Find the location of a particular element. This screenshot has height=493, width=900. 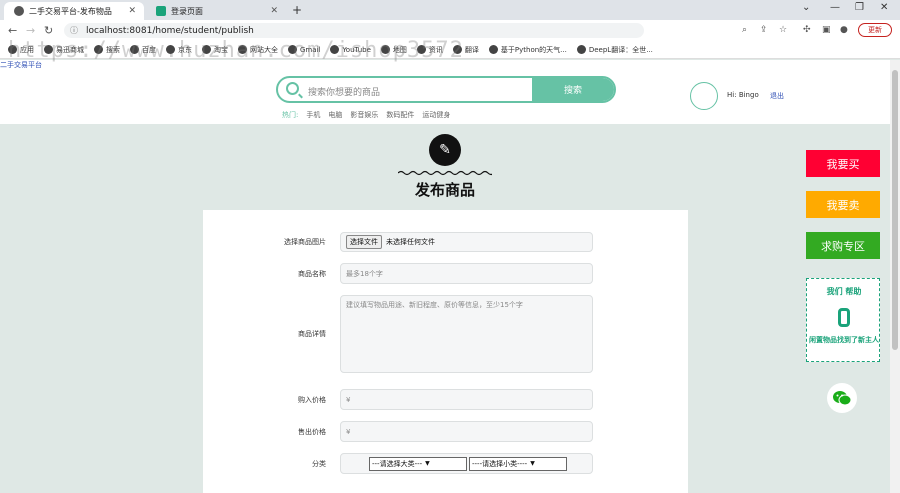

tab-title: 二手交易平台-发布物品 is located at coordinates (70, 11).